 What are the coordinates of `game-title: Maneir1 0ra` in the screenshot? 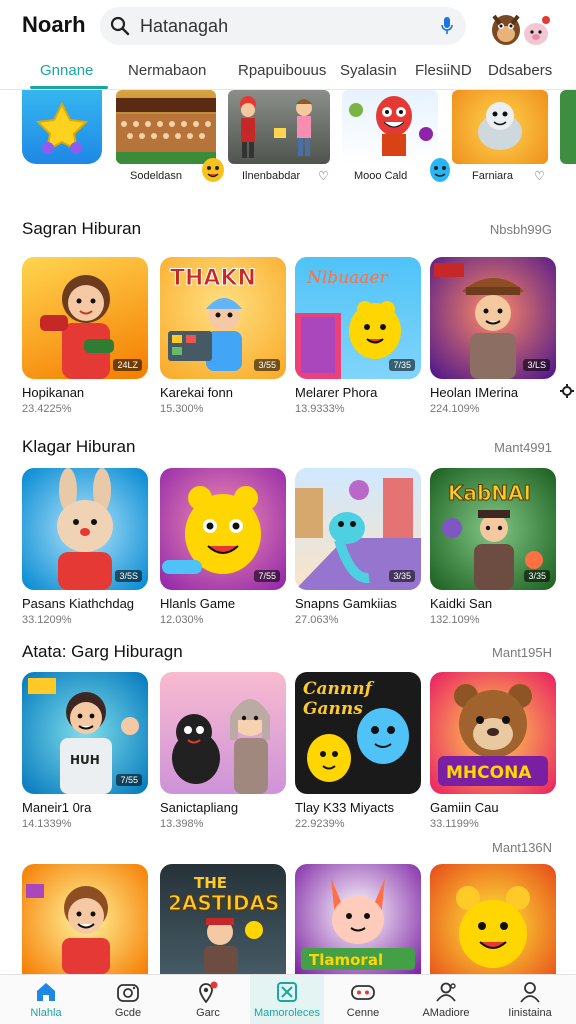 It's located at (57, 807).